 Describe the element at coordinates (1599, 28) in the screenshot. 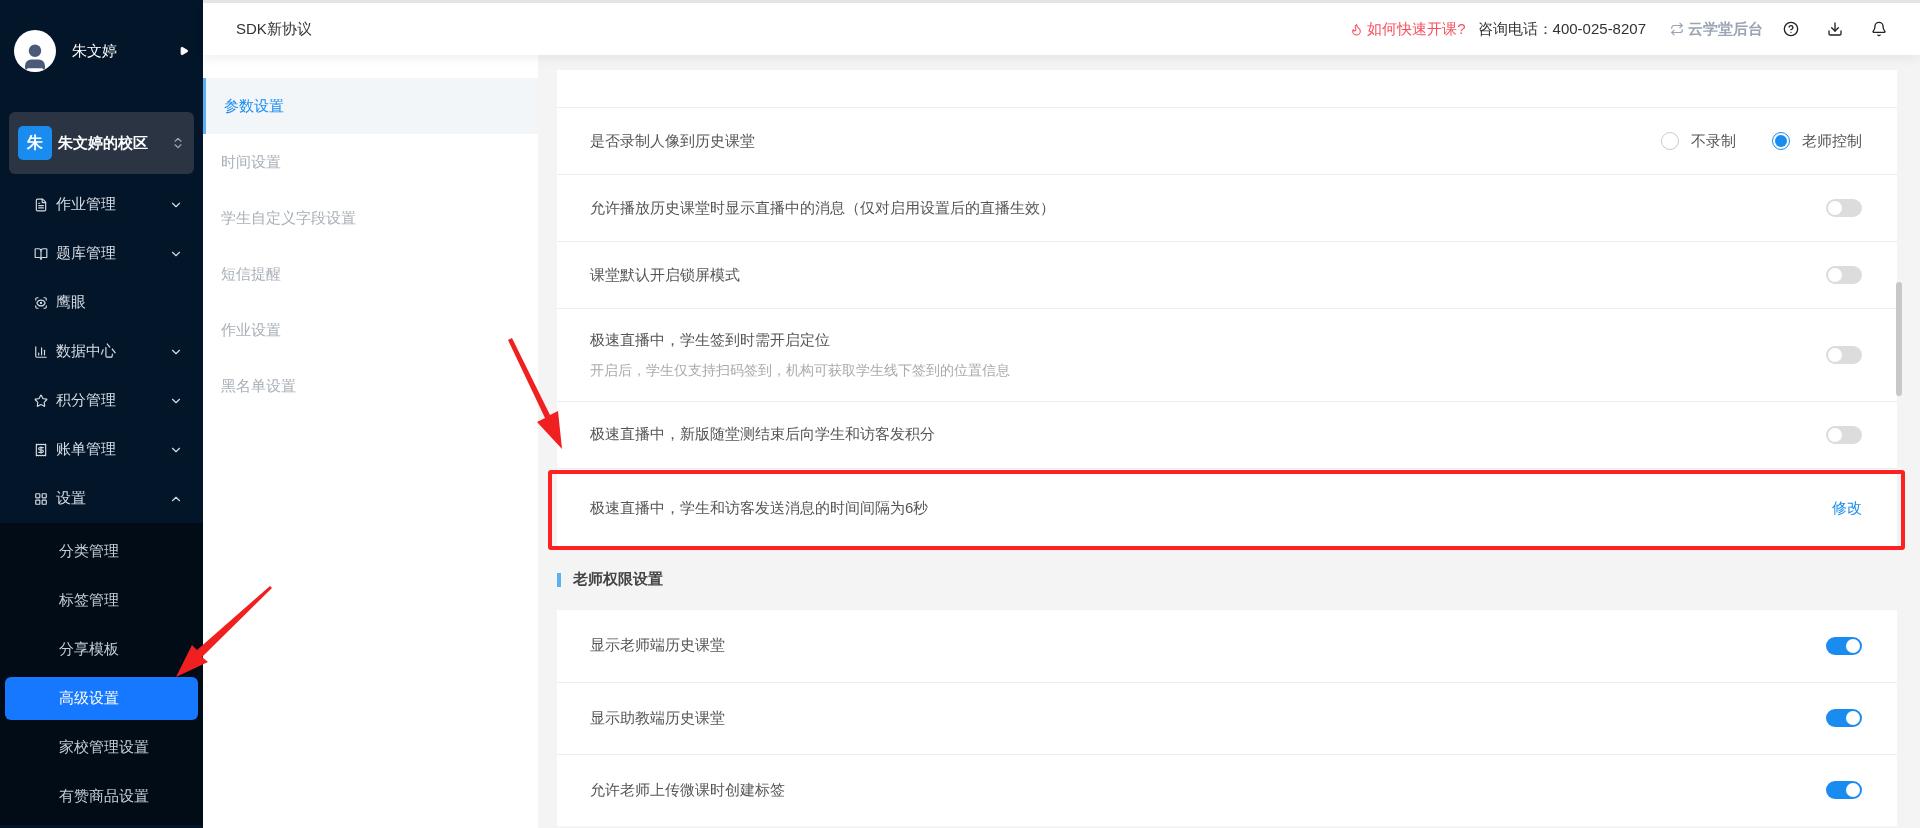

I see `phone-number: 400-025-8207` at that location.